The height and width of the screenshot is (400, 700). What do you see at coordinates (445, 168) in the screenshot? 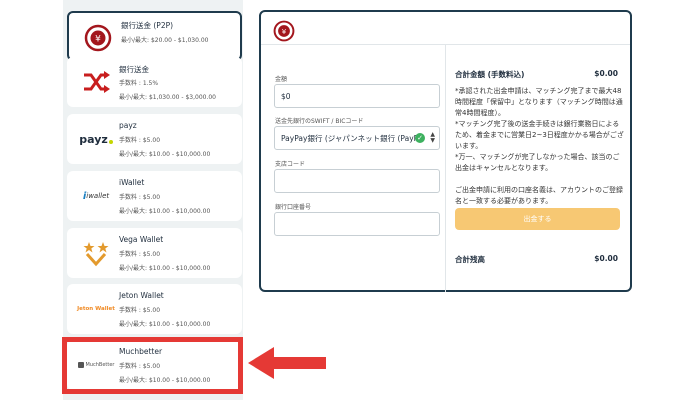
I see `column-divider` at bounding box center [445, 168].